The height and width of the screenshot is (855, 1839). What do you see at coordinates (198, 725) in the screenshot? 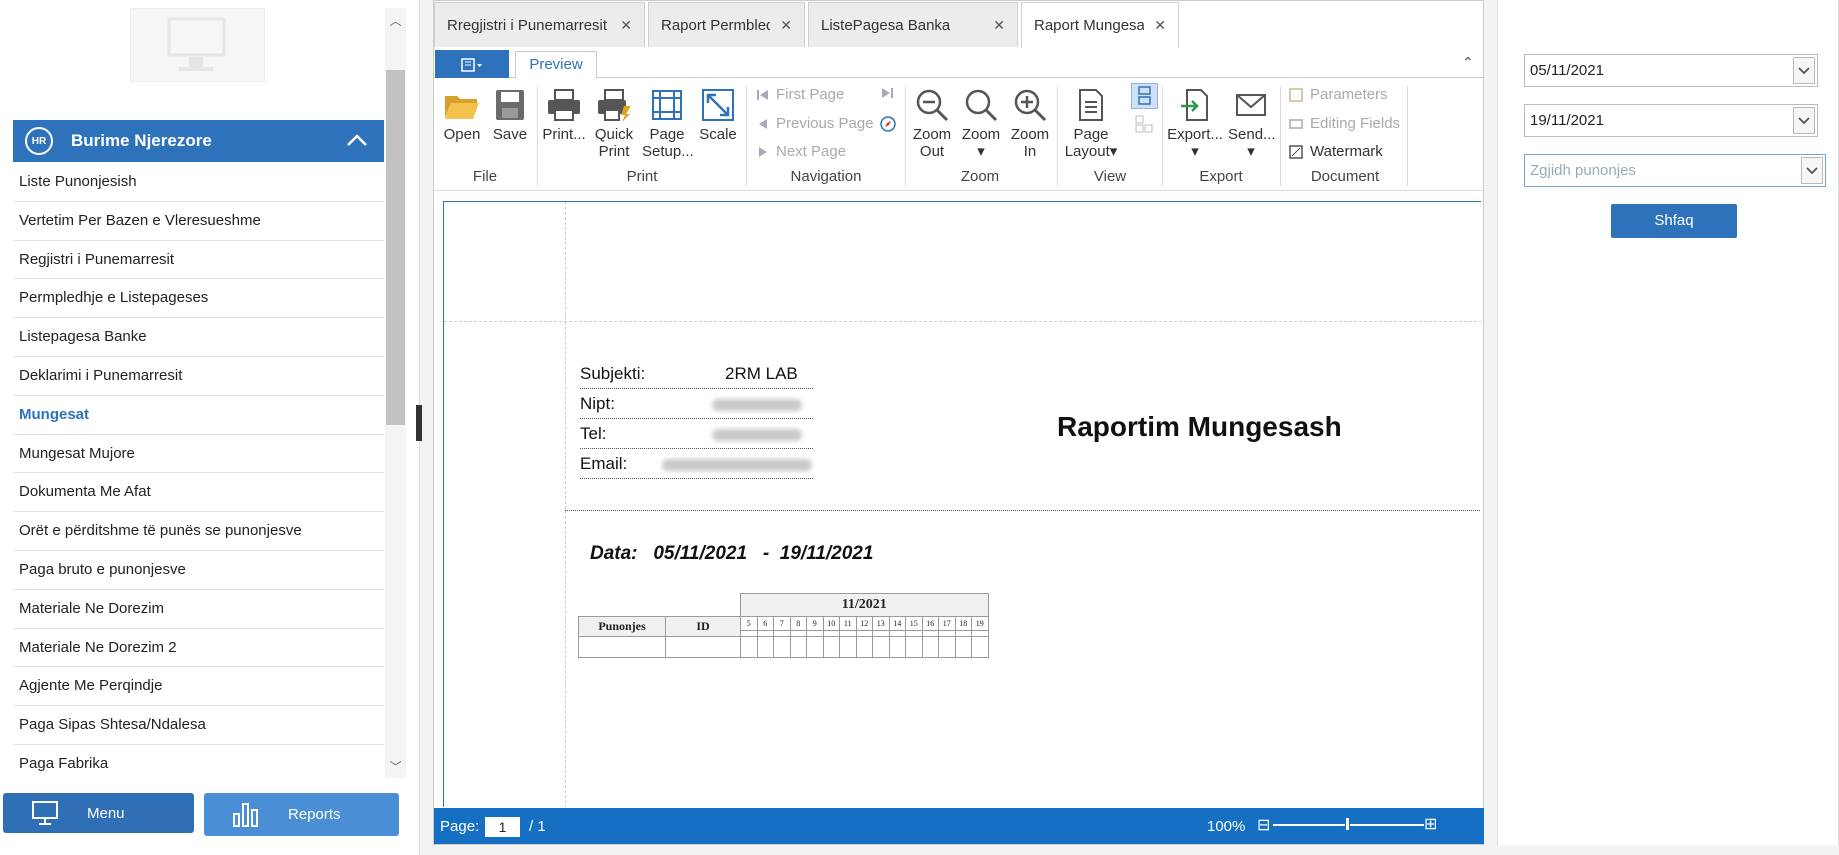
I see `sidebar-item: Paga Sipas Shtesa/Ndalesa` at bounding box center [198, 725].